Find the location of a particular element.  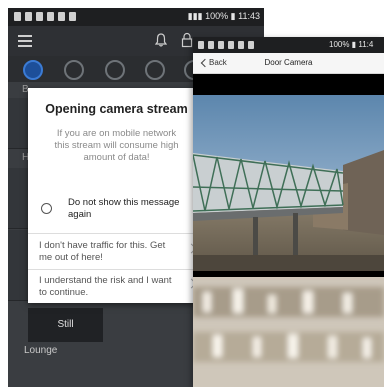

status-bar: ▮▮▮ 100% ▮ 11:43 is located at coordinates (136, 17).